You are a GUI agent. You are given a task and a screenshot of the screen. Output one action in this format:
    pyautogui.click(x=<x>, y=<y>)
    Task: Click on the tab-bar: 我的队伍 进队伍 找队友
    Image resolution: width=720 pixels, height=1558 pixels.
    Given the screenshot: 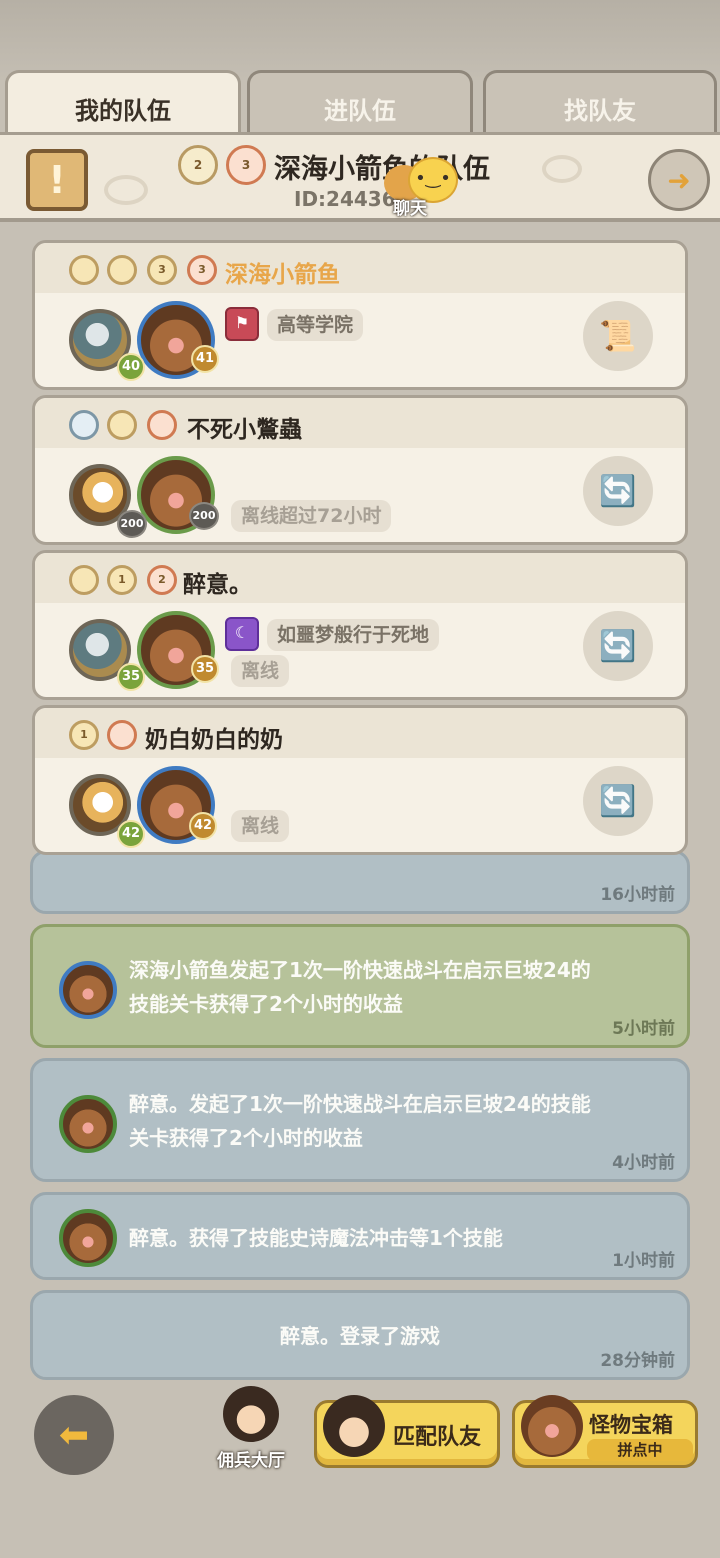 What is the action you would take?
    pyautogui.click(x=361, y=107)
    